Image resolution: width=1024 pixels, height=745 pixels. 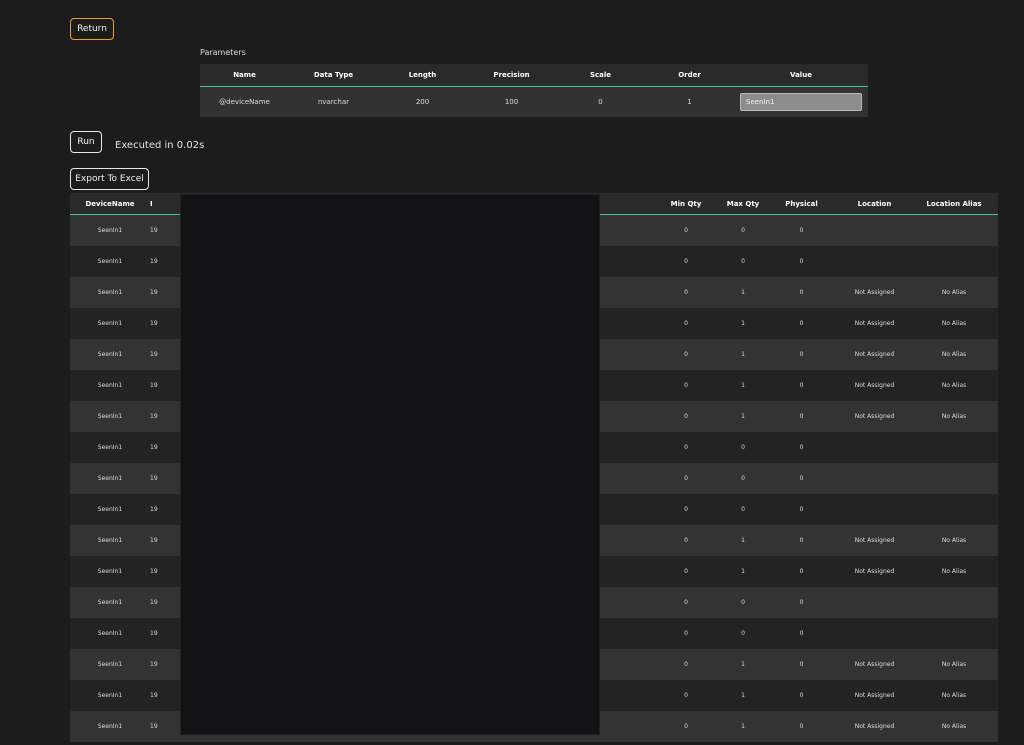 I want to click on param-value-input, so click(x=801, y=102).